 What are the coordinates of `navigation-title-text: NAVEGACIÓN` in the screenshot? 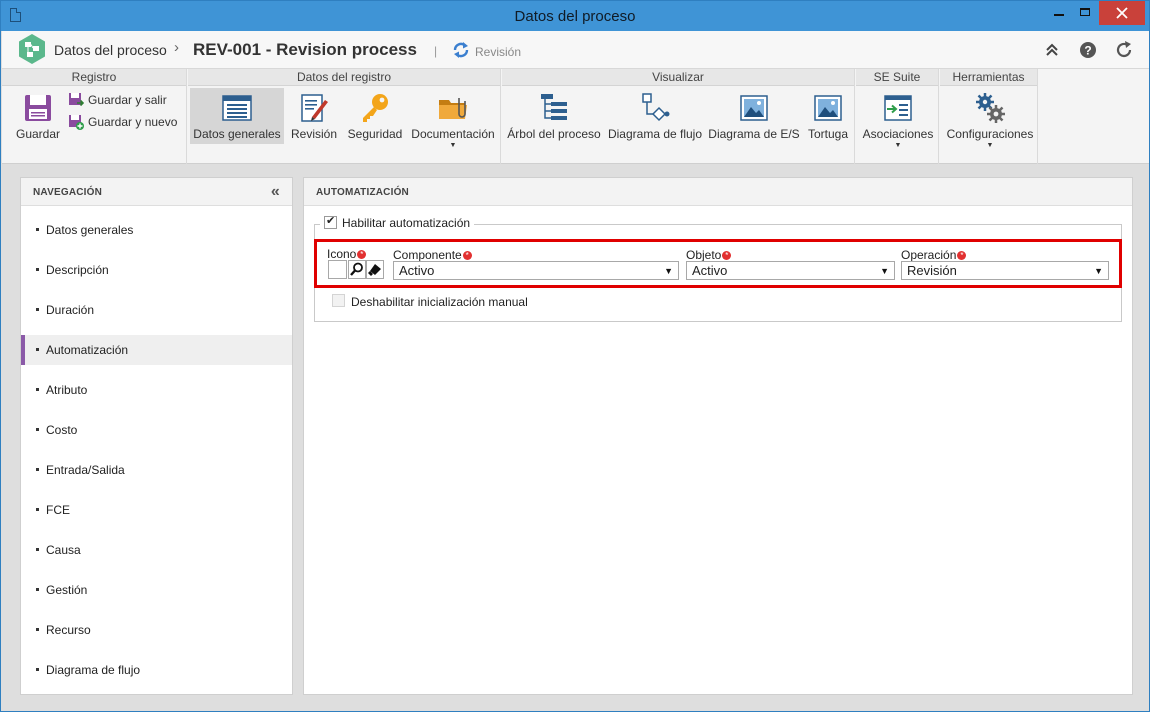 It's located at (68, 192).